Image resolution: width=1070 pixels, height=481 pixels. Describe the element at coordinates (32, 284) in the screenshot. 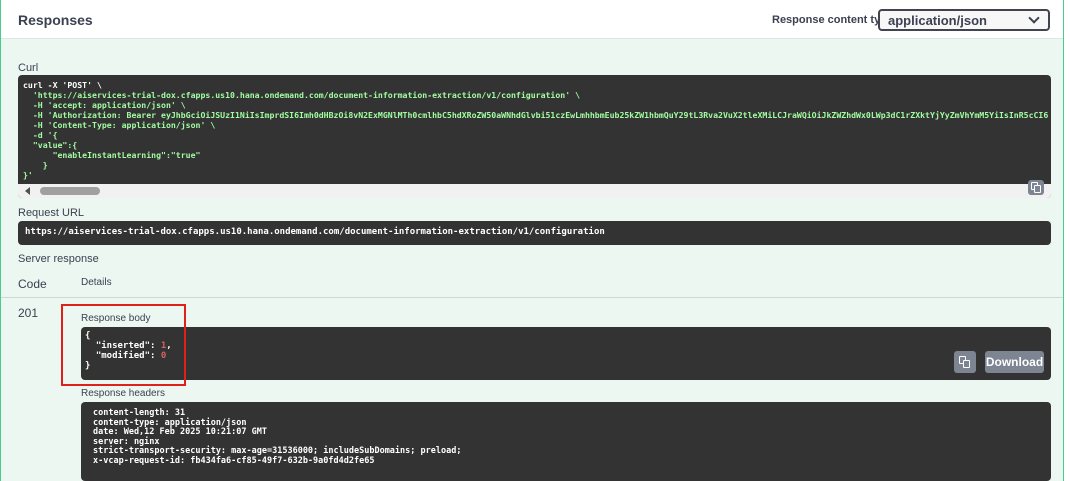

I see `code-column-header: Code` at that location.